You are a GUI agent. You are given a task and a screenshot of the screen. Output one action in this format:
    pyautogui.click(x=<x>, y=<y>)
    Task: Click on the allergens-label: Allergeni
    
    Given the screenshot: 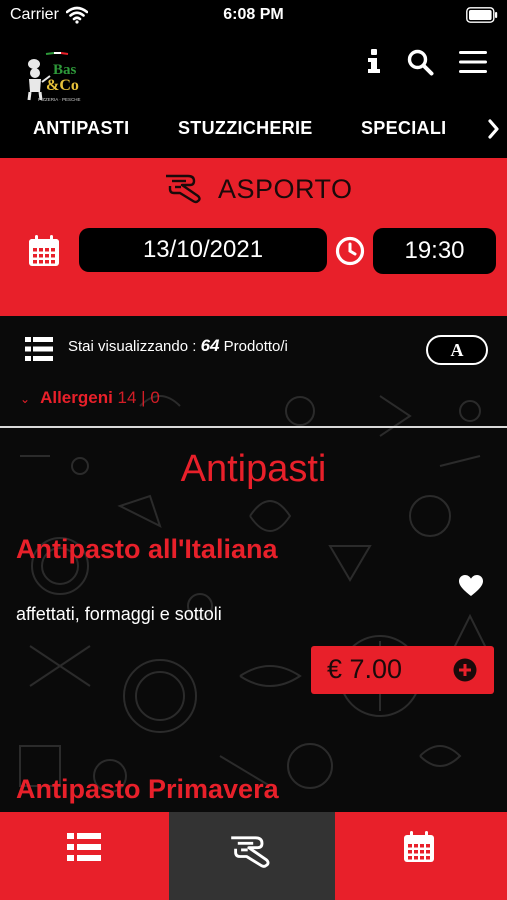 What is the action you would take?
    pyautogui.click(x=76, y=397)
    